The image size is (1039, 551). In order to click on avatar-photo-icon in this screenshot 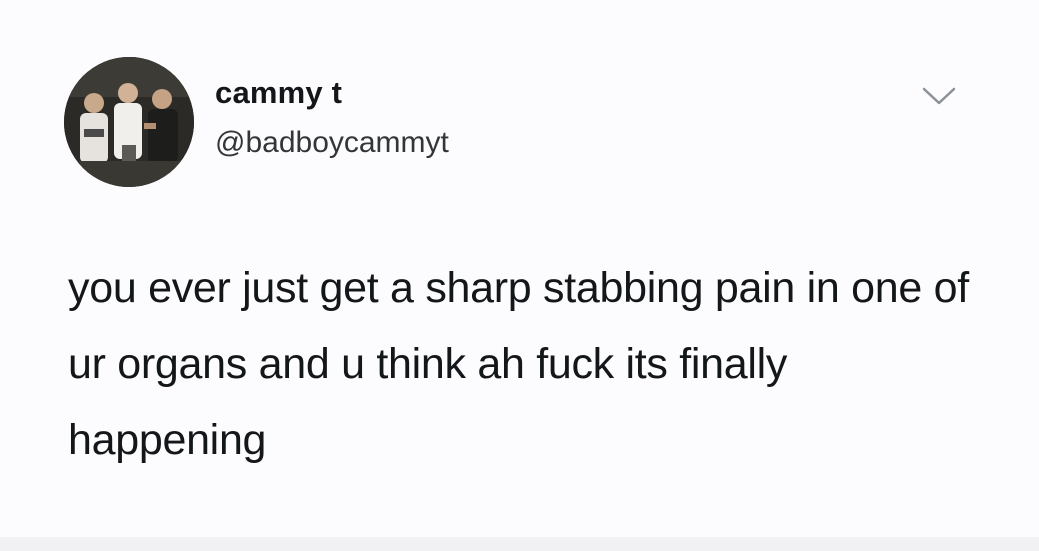, I will do `click(129, 122)`.